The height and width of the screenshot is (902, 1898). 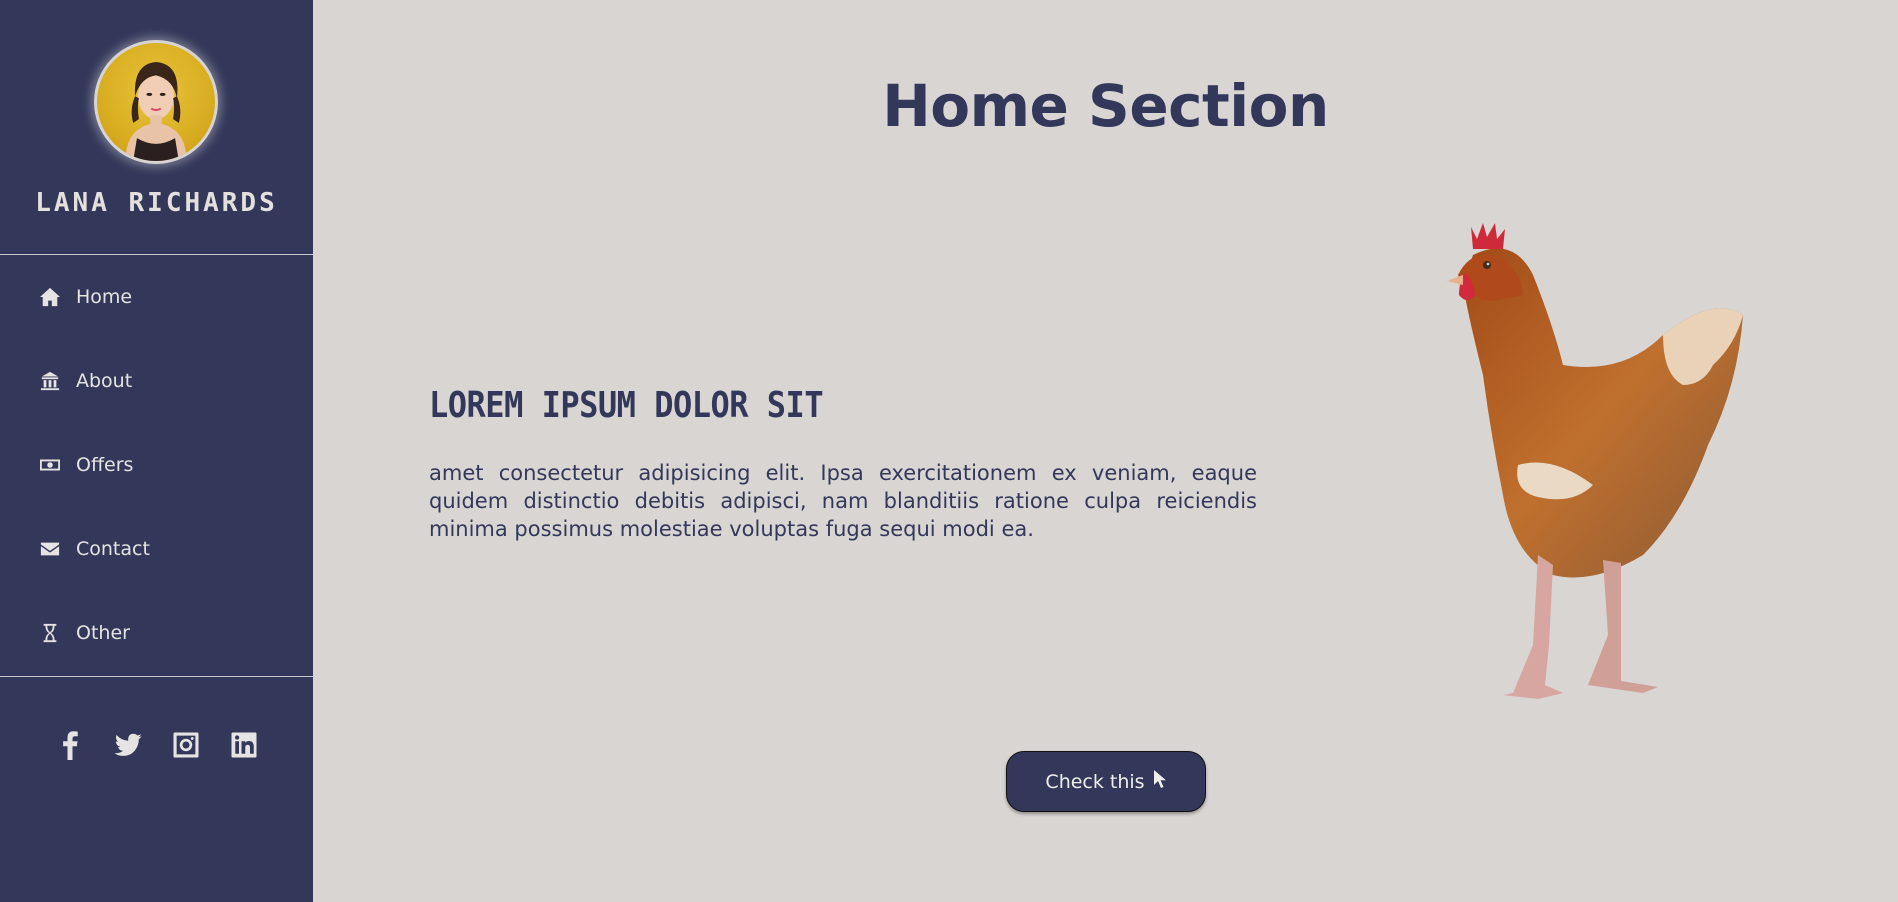 What do you see at coordinates (105, 465) in the screenshot?
I see `sidebar-item-label: Offers` at bounding box center [105, 465].